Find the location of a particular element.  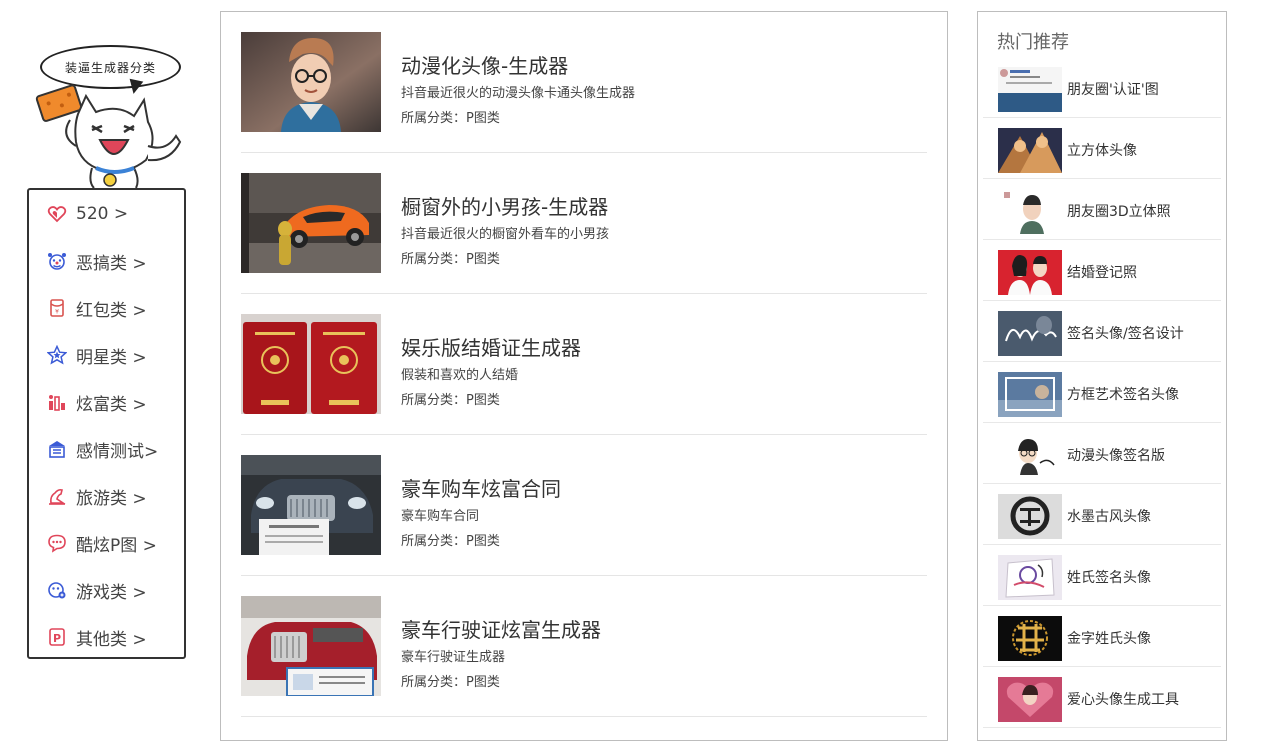

hot-item: 爱心头像生成工具 is located at coordinates (1102, 697).